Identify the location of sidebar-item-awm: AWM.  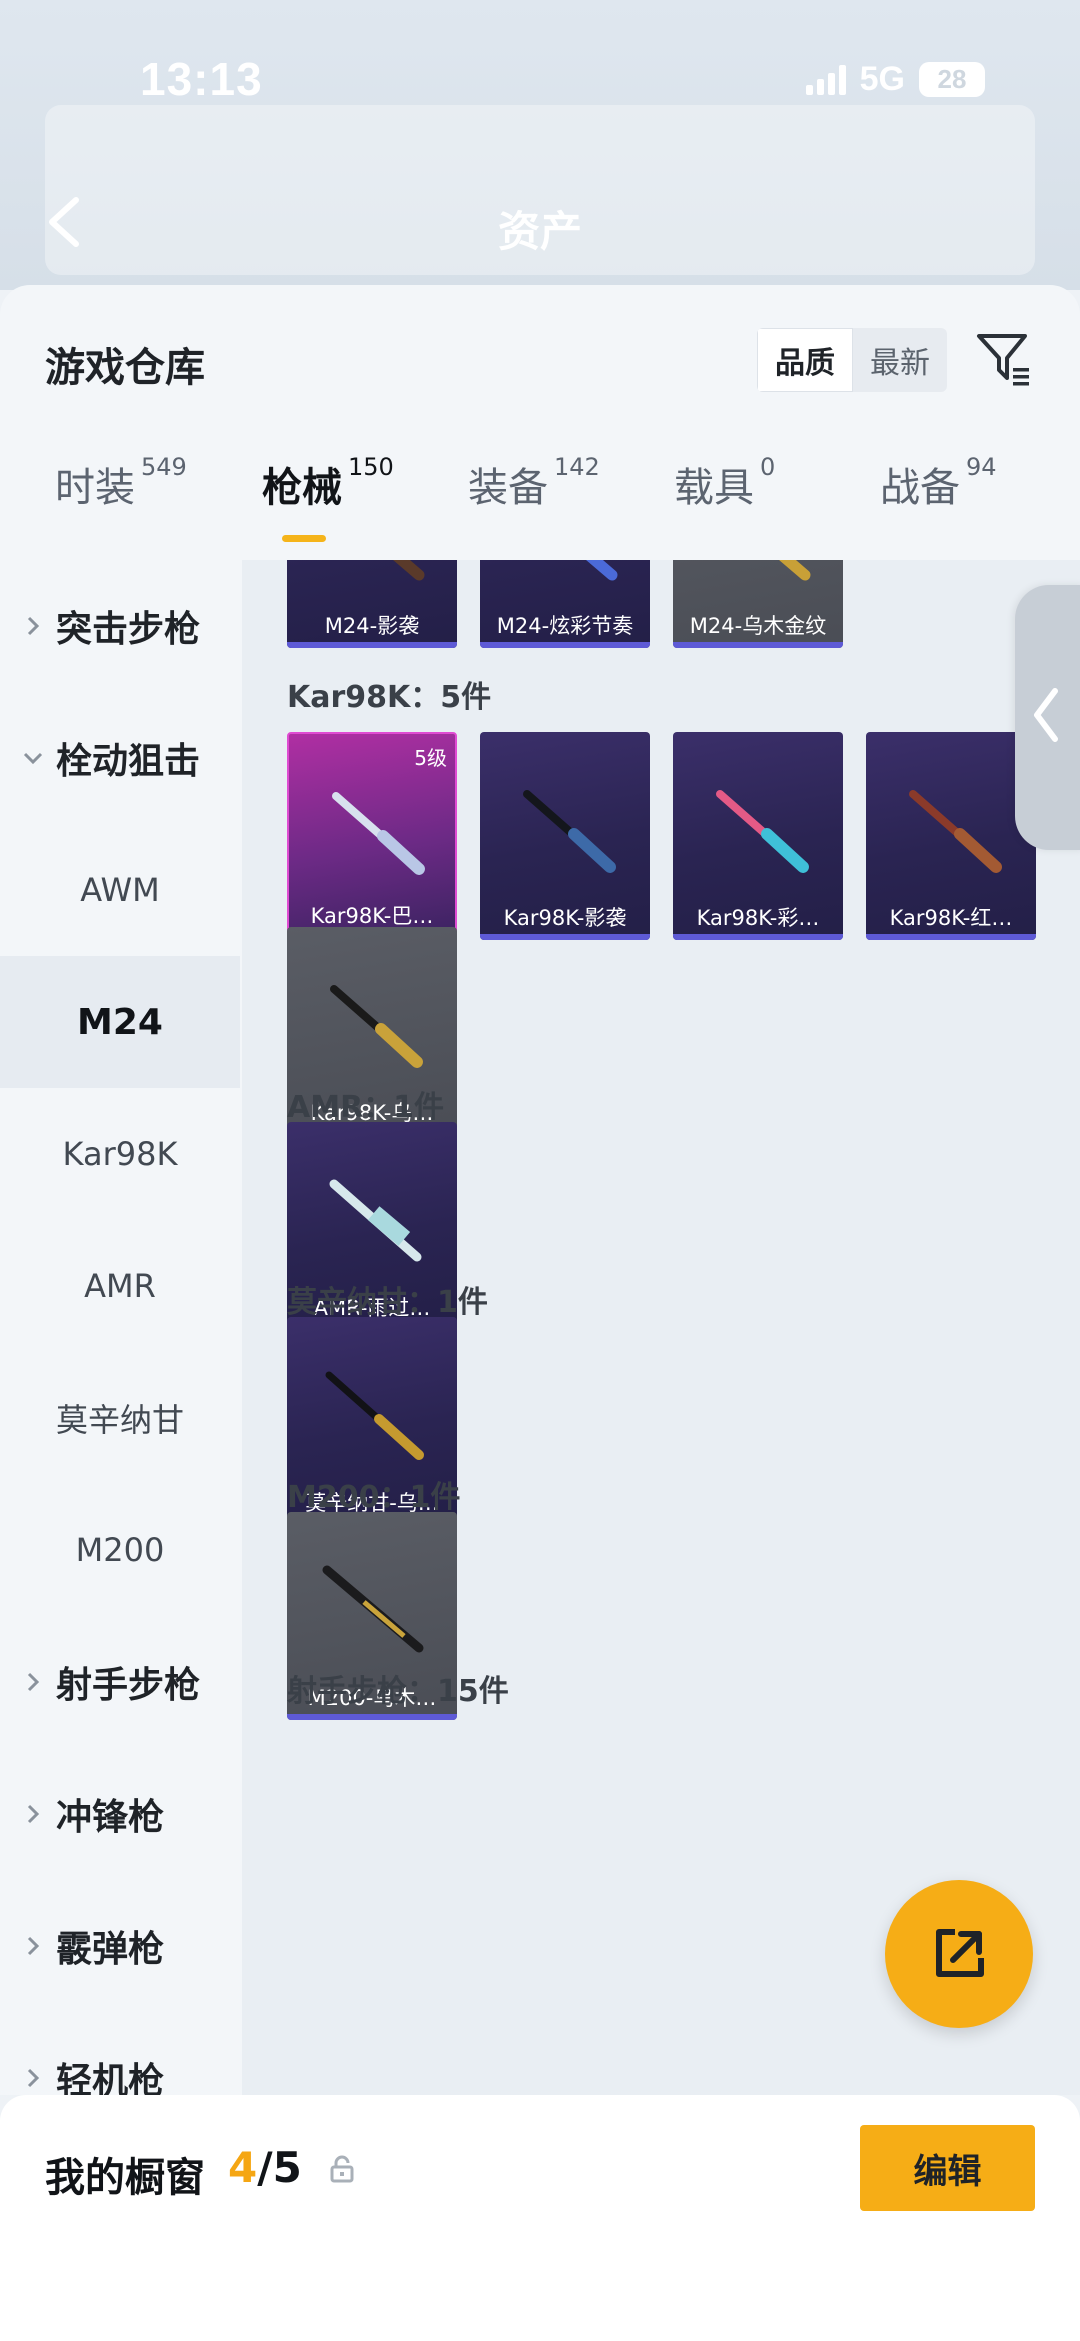
(120, 890).